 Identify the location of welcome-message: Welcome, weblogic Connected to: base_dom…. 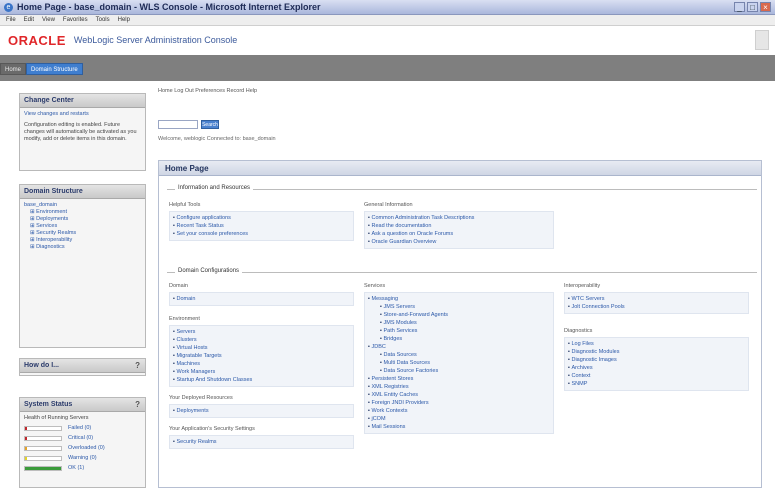
(217, 139).